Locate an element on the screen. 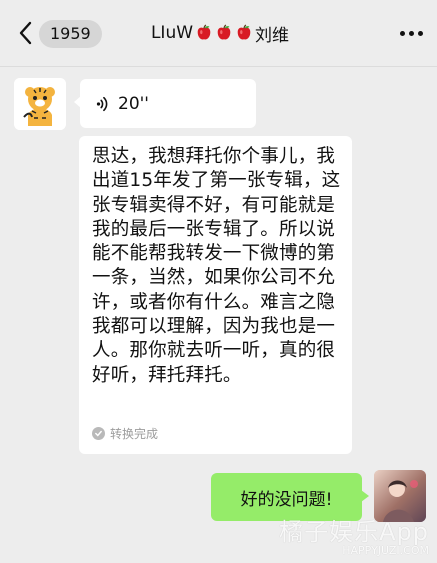 Image resolution: width=437 pixels, height=563 pixels. sender-avatar is located at coordinates (40, 104).